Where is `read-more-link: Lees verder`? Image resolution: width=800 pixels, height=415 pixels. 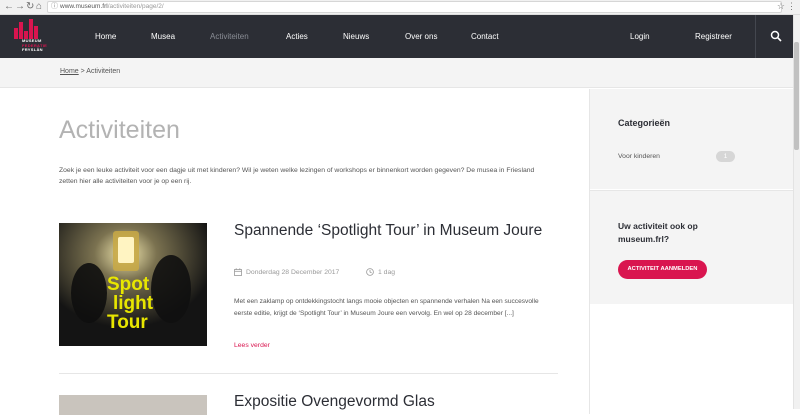
read-more-link: Lees verder is located at coordinates (252, 345).